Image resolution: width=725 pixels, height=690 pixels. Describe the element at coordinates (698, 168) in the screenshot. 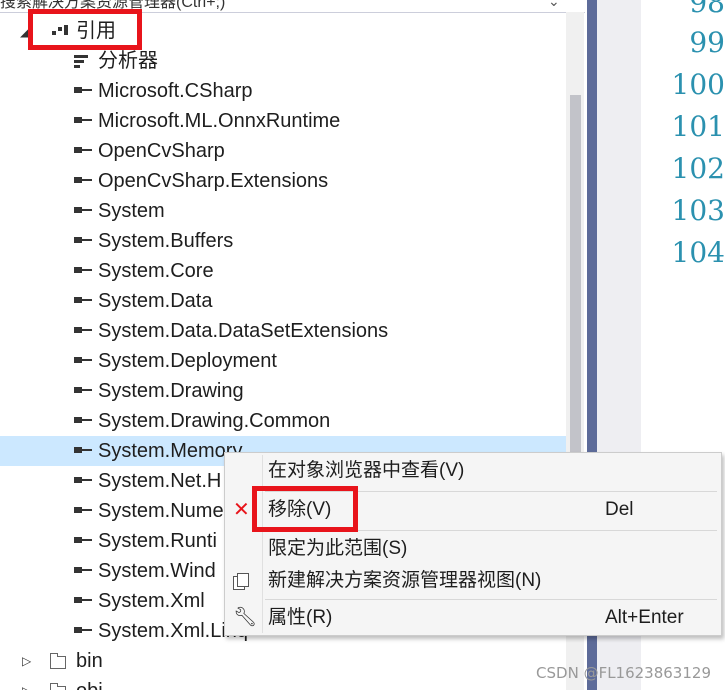

I see `line-number: 102` at that location.